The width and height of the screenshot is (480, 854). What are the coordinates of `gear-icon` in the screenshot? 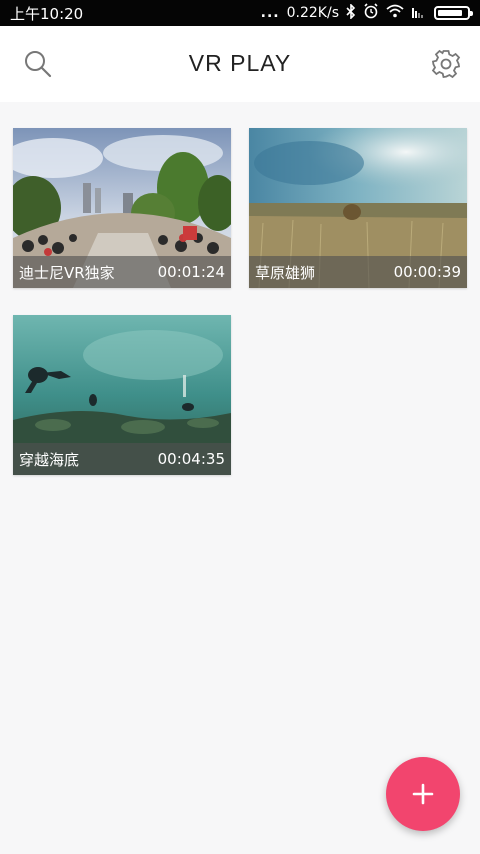 It's located at (446, 64).